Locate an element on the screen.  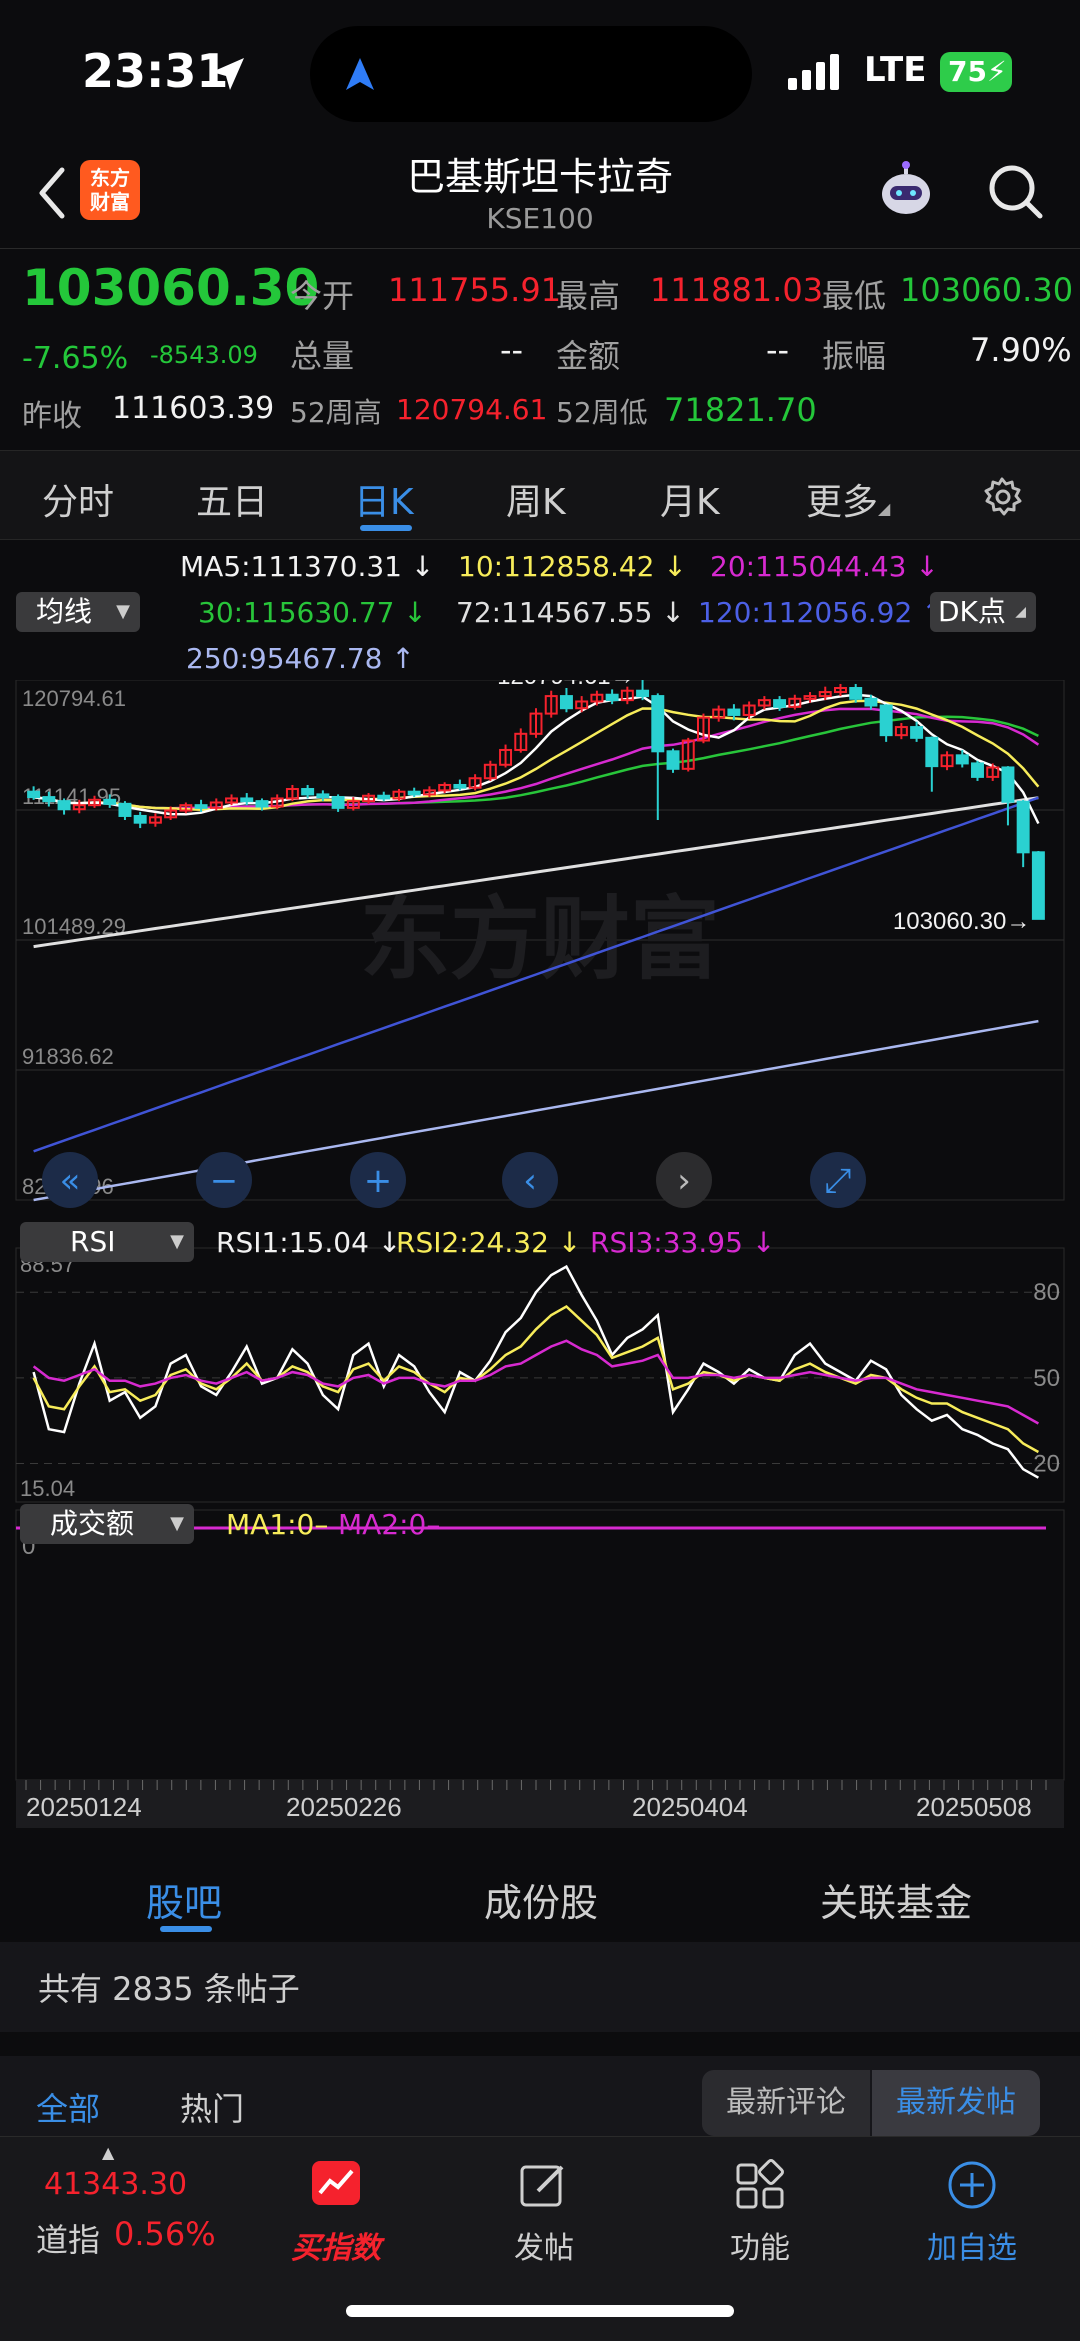
post-count: 共有 2835 条帖子 is located at coordinates (540, 1987).